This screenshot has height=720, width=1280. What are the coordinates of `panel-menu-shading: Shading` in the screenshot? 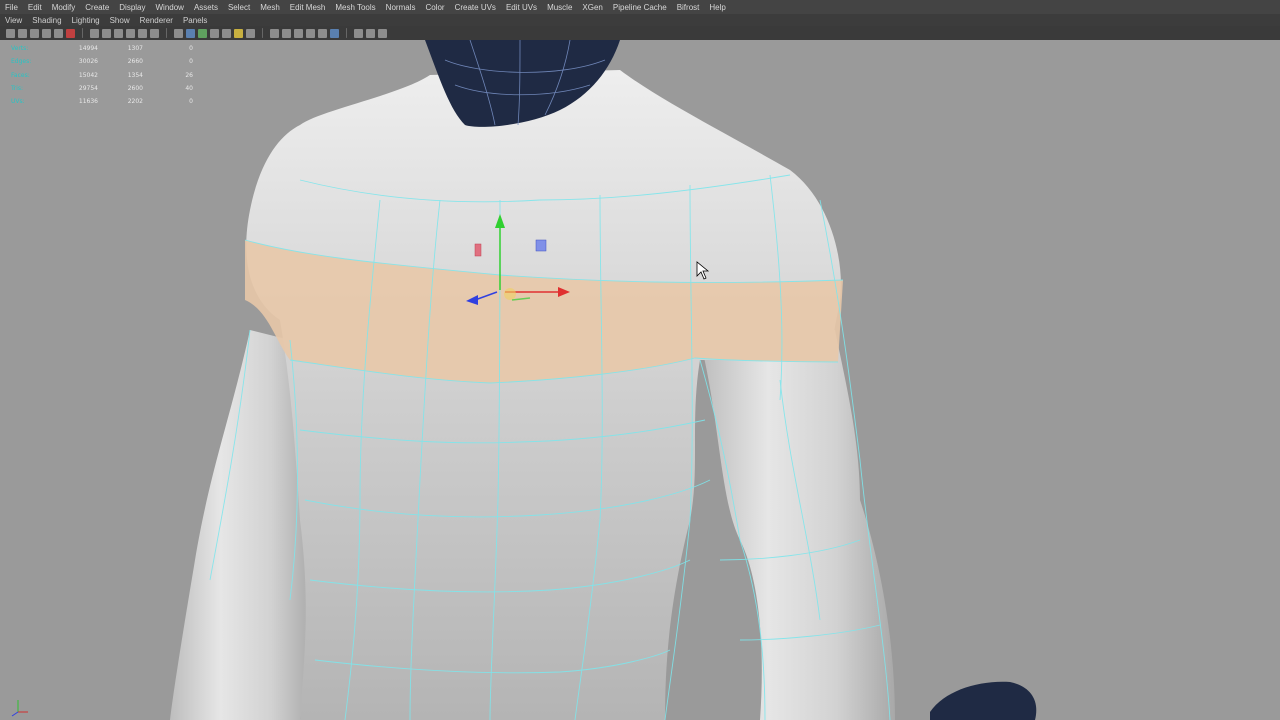 It's located at (46, 20).